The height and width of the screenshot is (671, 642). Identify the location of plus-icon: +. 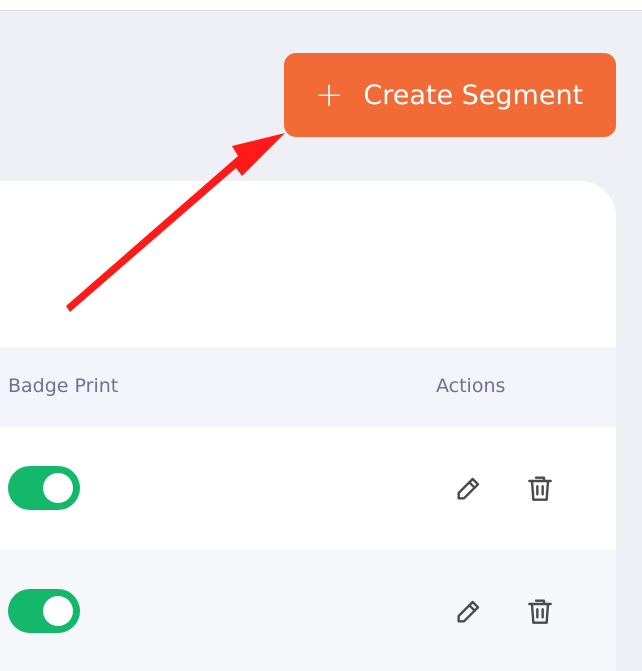
(329, 95).